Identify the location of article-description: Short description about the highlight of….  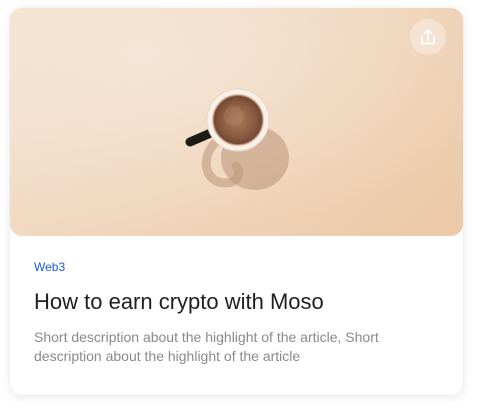
(206, 346).